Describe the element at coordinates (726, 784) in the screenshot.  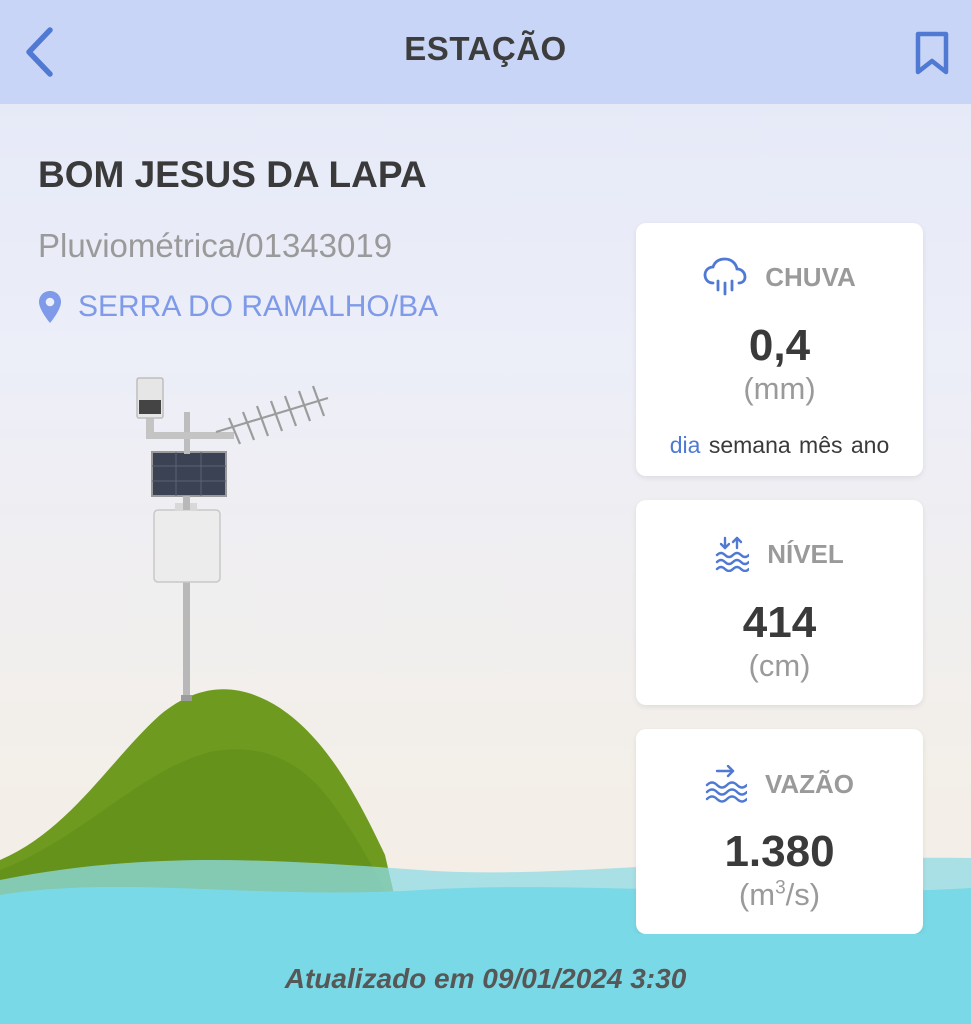
I see `water-flow-icon` at that location.